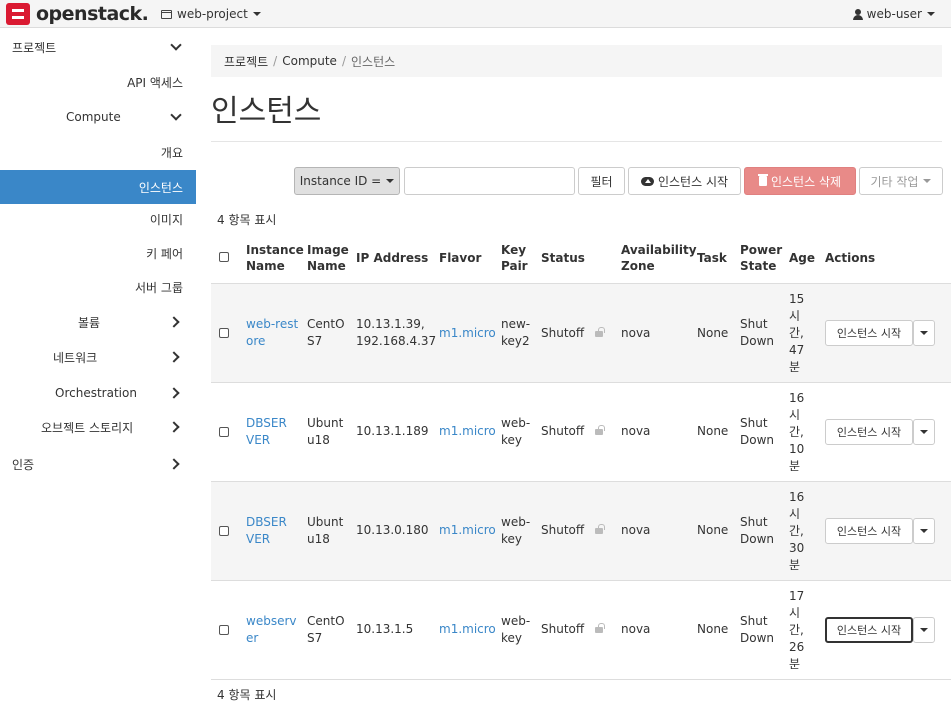 This screenshot has width=951, height=703. I want to click on sidebar-item-images: 이미지, so click(98, 219).